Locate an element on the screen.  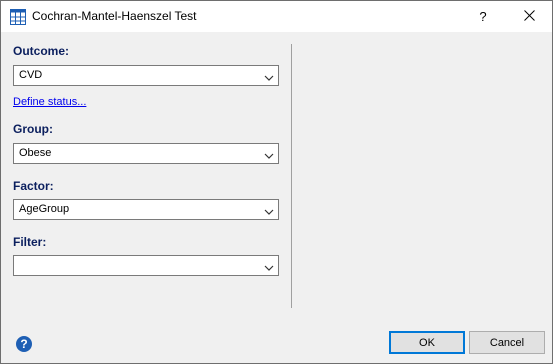
factor-dropdown: AgeGroup is located at coordinates (146, 209).